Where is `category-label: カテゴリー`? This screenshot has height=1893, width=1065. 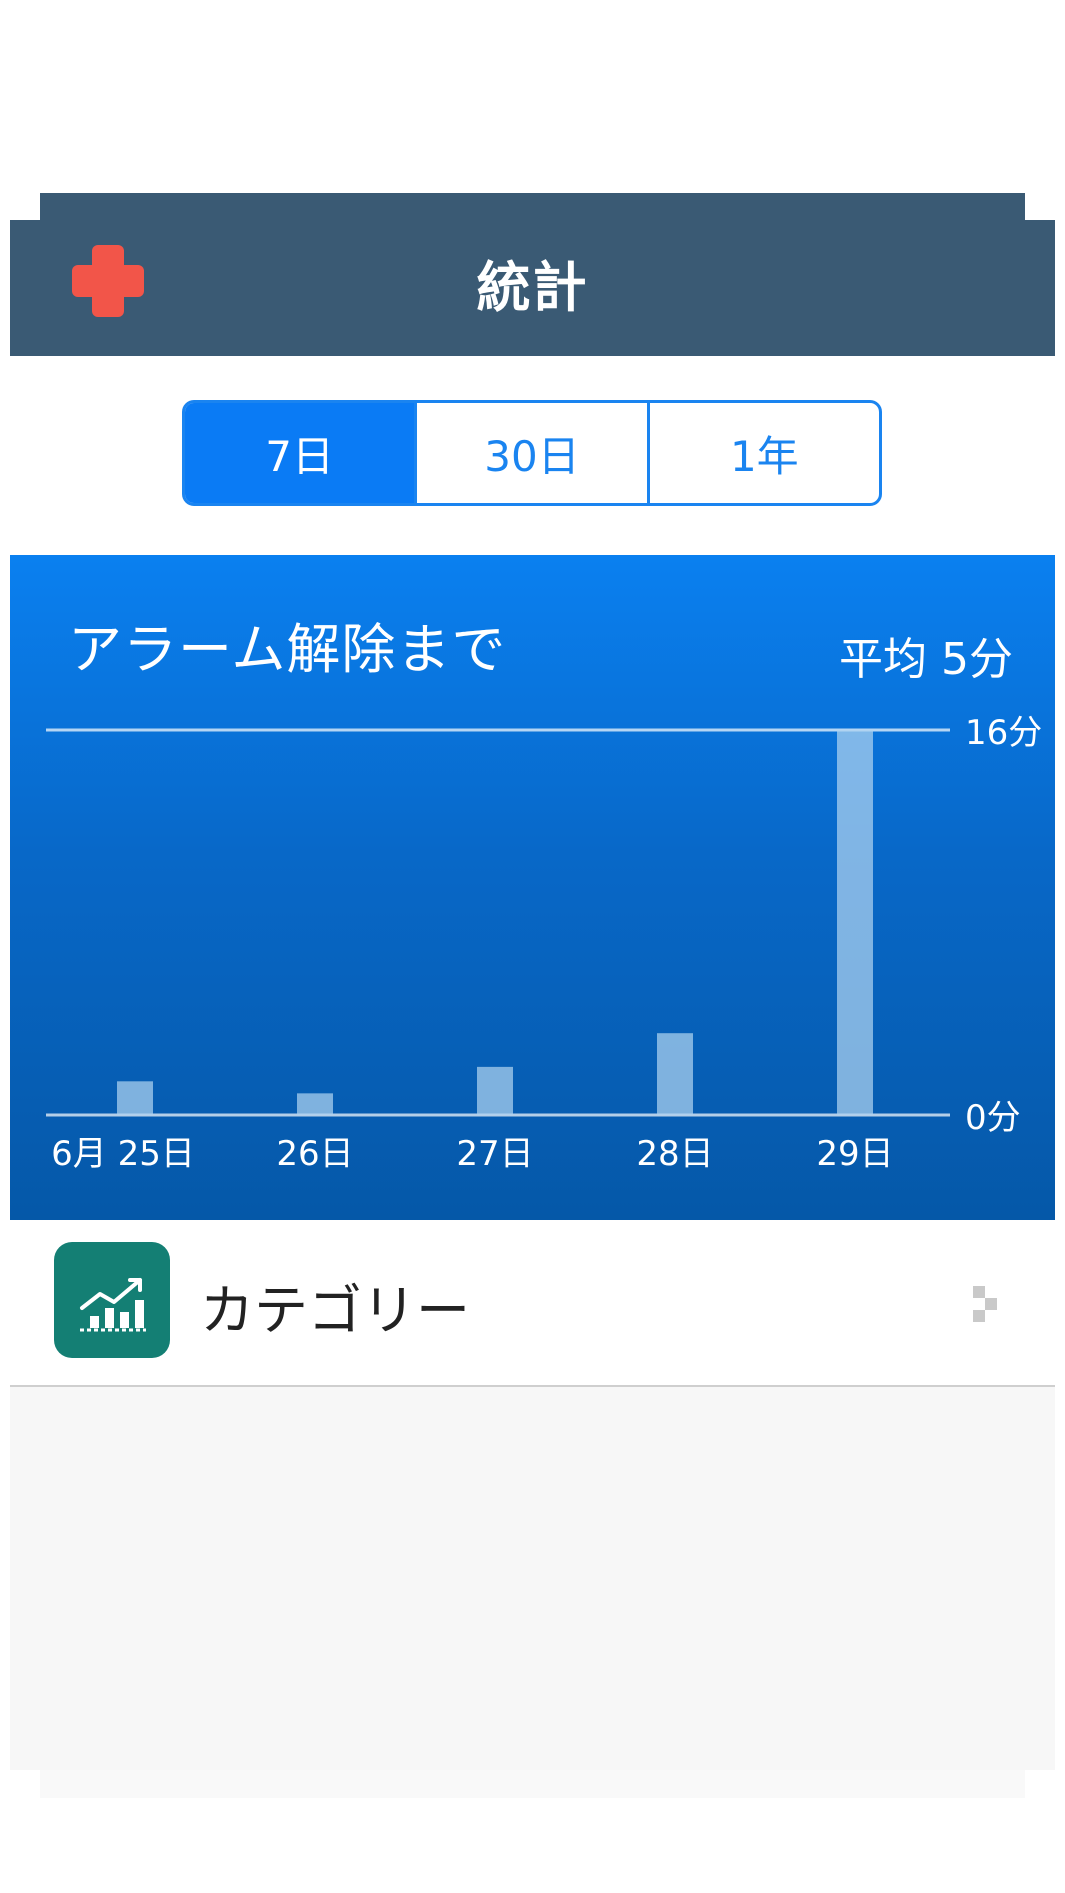
category-label: カテゴリー is located at coordinates (335, 1310).